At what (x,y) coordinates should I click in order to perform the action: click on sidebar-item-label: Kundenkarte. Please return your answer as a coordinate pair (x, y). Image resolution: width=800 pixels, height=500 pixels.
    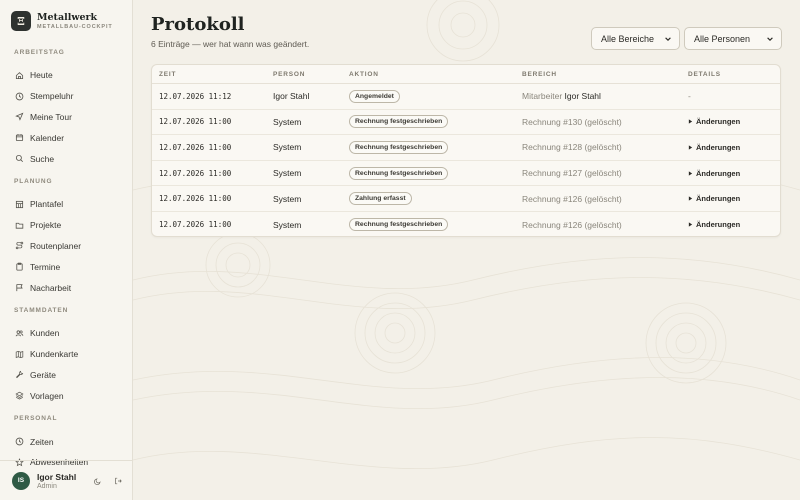
    Looking at the image, I should click on (54, 354).